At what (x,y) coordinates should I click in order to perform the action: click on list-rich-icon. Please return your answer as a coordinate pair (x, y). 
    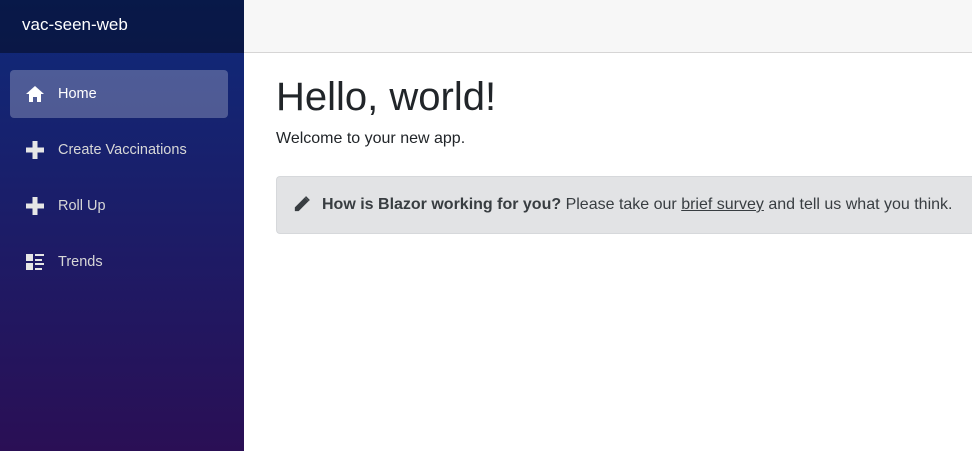
    Looking at the image, I should click on (35, 262).